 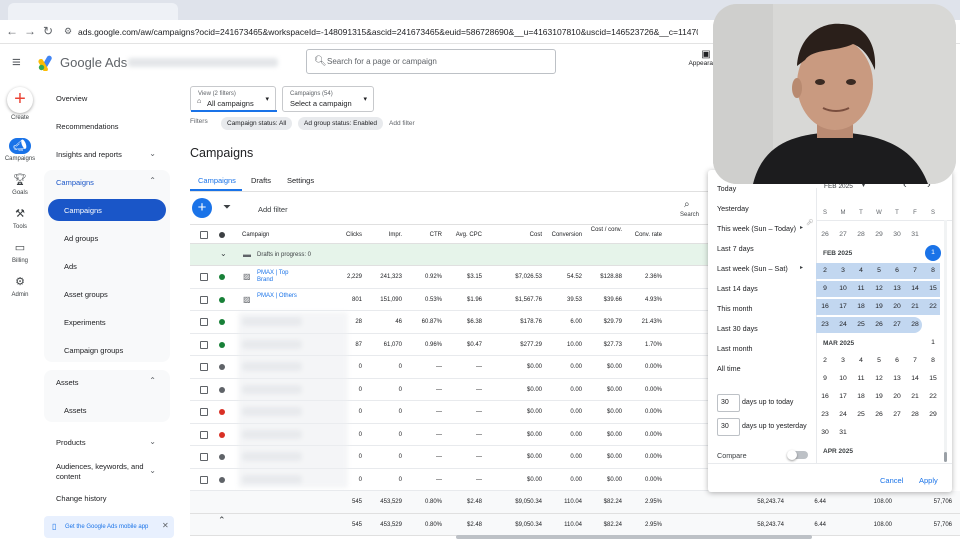 I want to click on calendar-day: 30, so click(x=825, y=433).